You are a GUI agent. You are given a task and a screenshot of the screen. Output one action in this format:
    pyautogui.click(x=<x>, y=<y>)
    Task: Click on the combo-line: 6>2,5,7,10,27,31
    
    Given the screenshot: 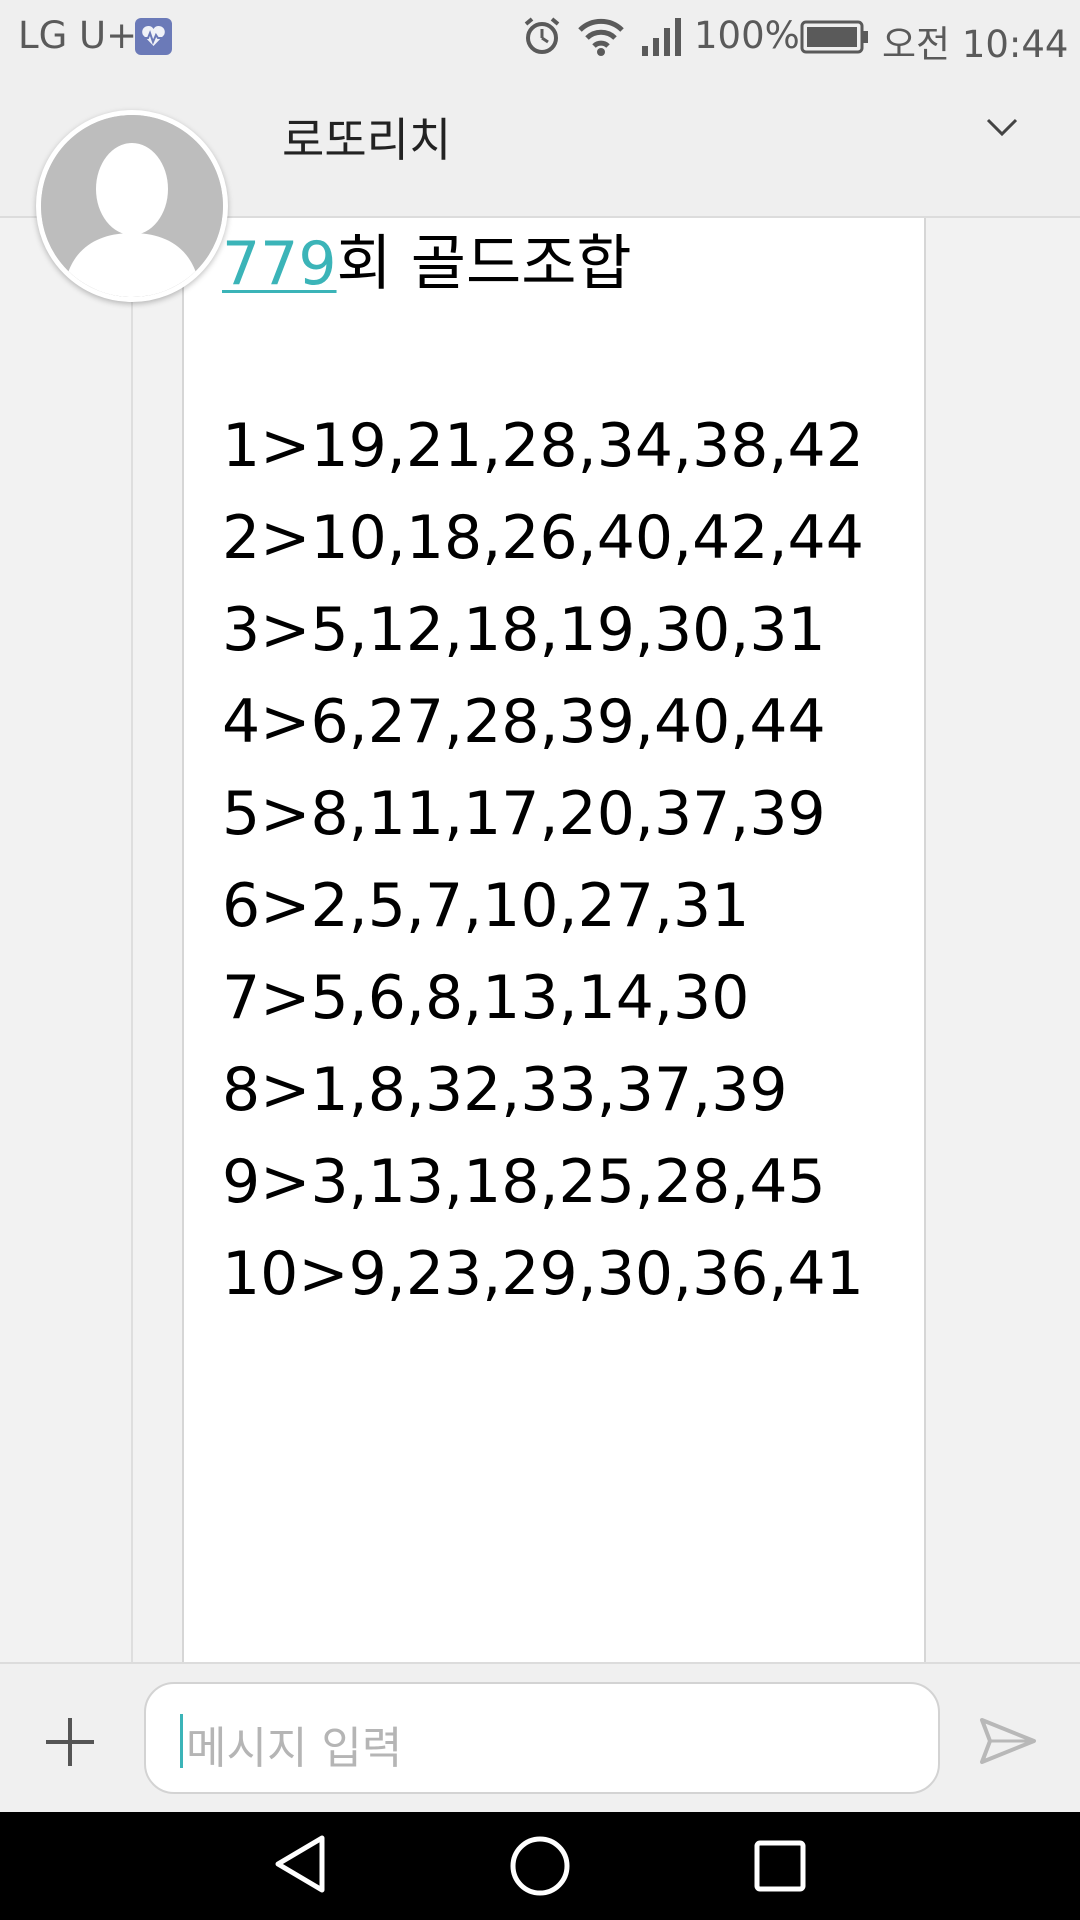 What is the action you would take?
    pyautogui.click(x=486, y=906)
    